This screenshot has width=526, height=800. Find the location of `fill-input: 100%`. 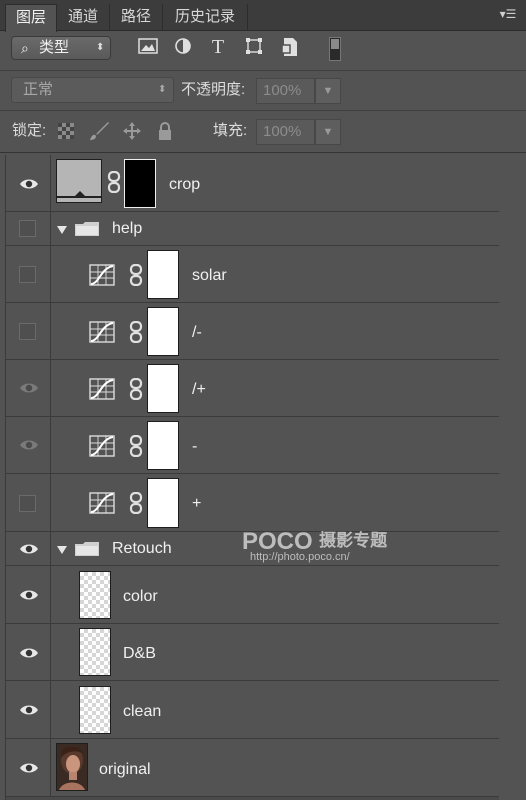

fill-input: 100% is located at coordinates (285, 132).